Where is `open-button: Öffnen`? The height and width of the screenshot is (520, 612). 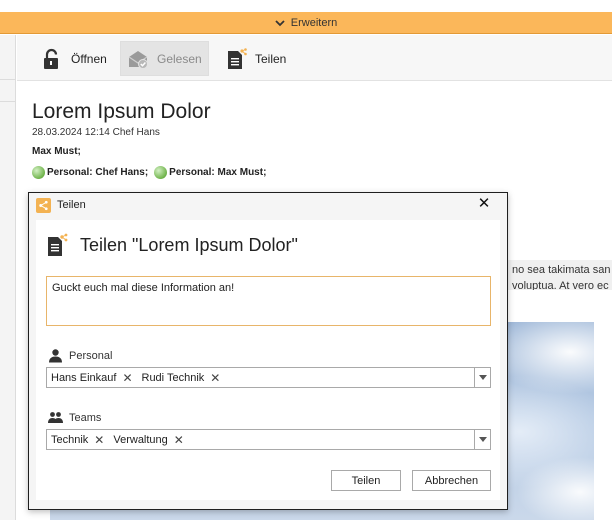
open-button: Öffnen is located at coordinates (74, 58).